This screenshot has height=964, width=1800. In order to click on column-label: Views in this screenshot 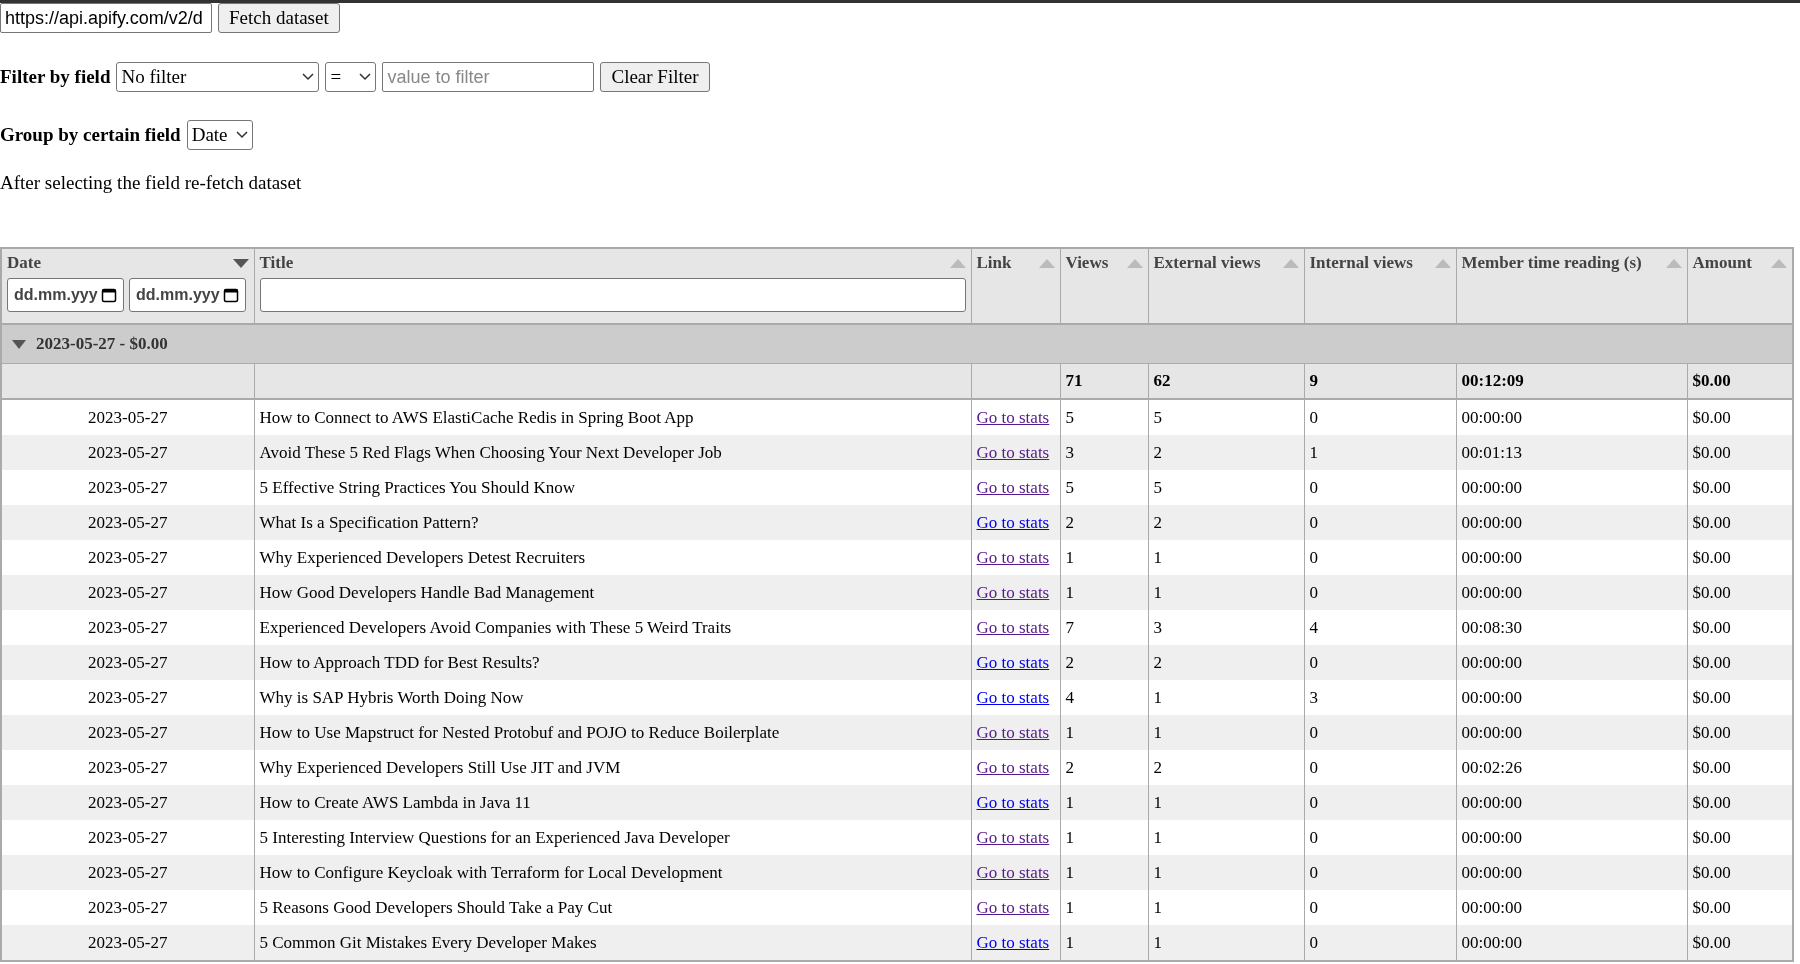, I will do `click(1087, 263)`.